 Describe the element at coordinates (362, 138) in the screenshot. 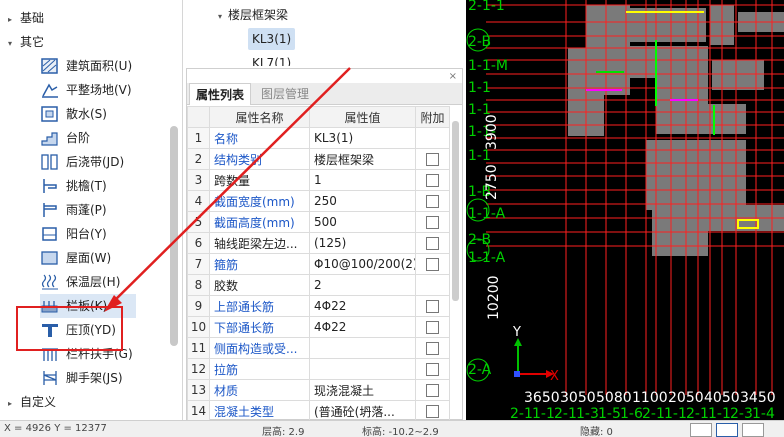

I see `attribute-value: KL3(1)` at that location.